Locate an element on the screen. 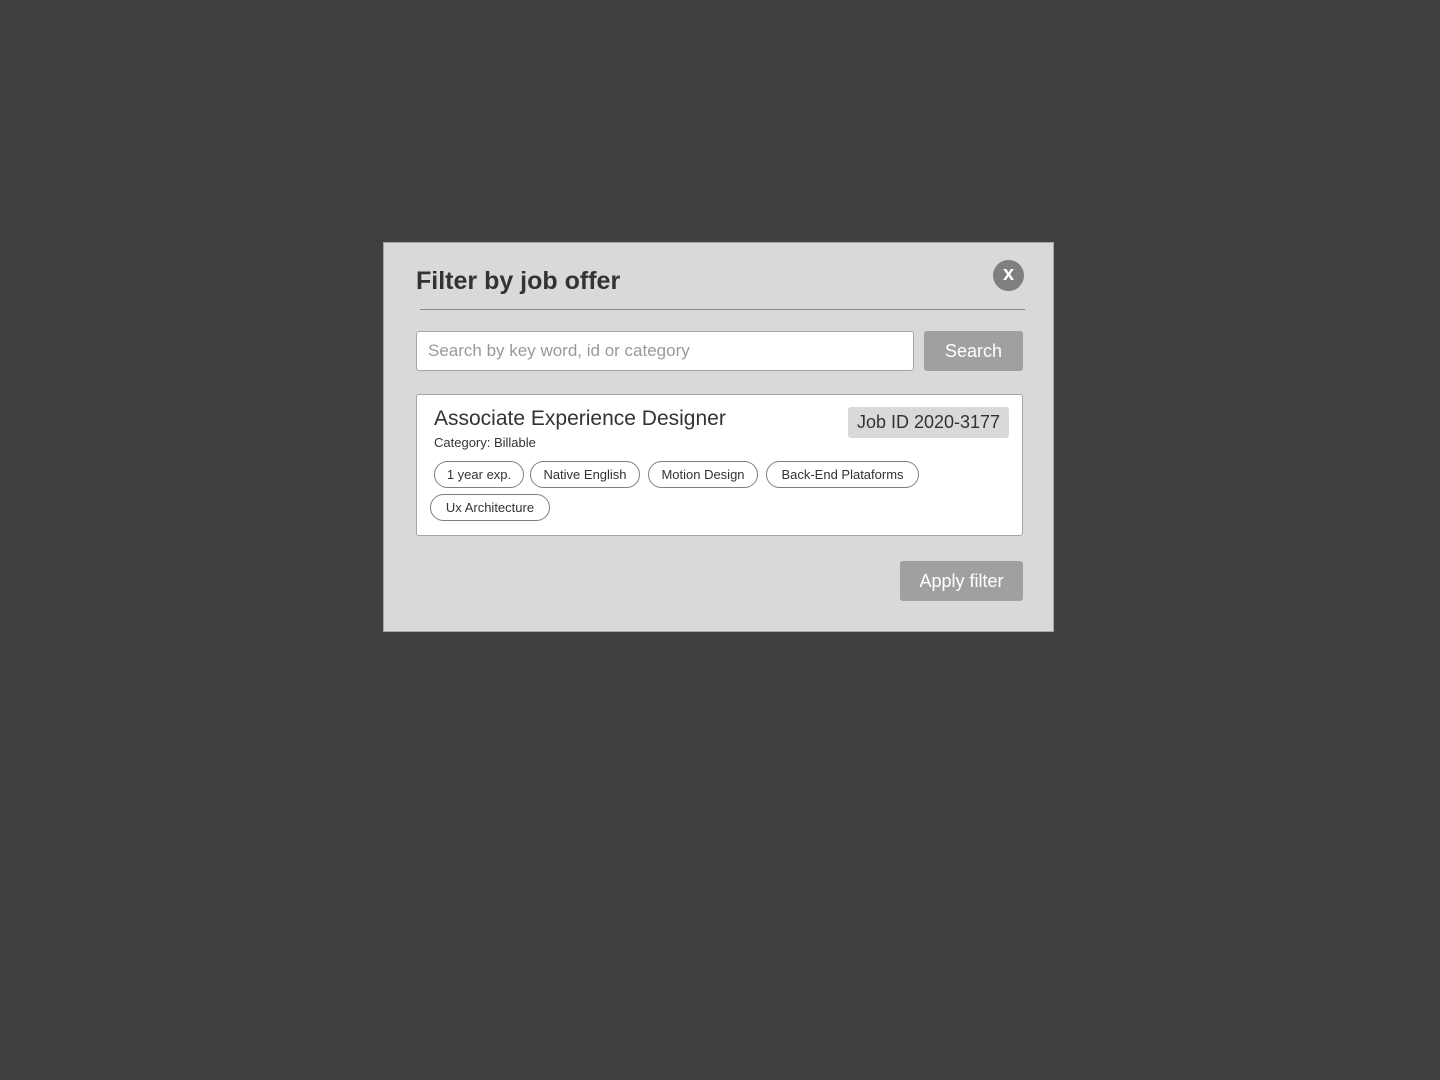 This screenshot has width=1440, height=1080. search-button: Search is located at coordinates (973, 351).